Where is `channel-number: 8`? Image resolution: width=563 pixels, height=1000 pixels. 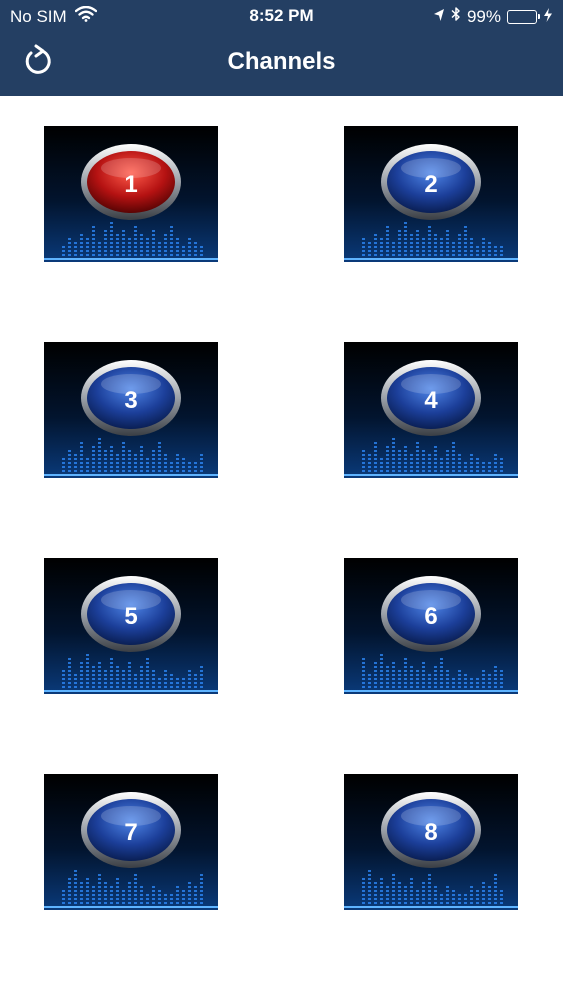
channel-number: 8 is located at coordinates (430, 832).